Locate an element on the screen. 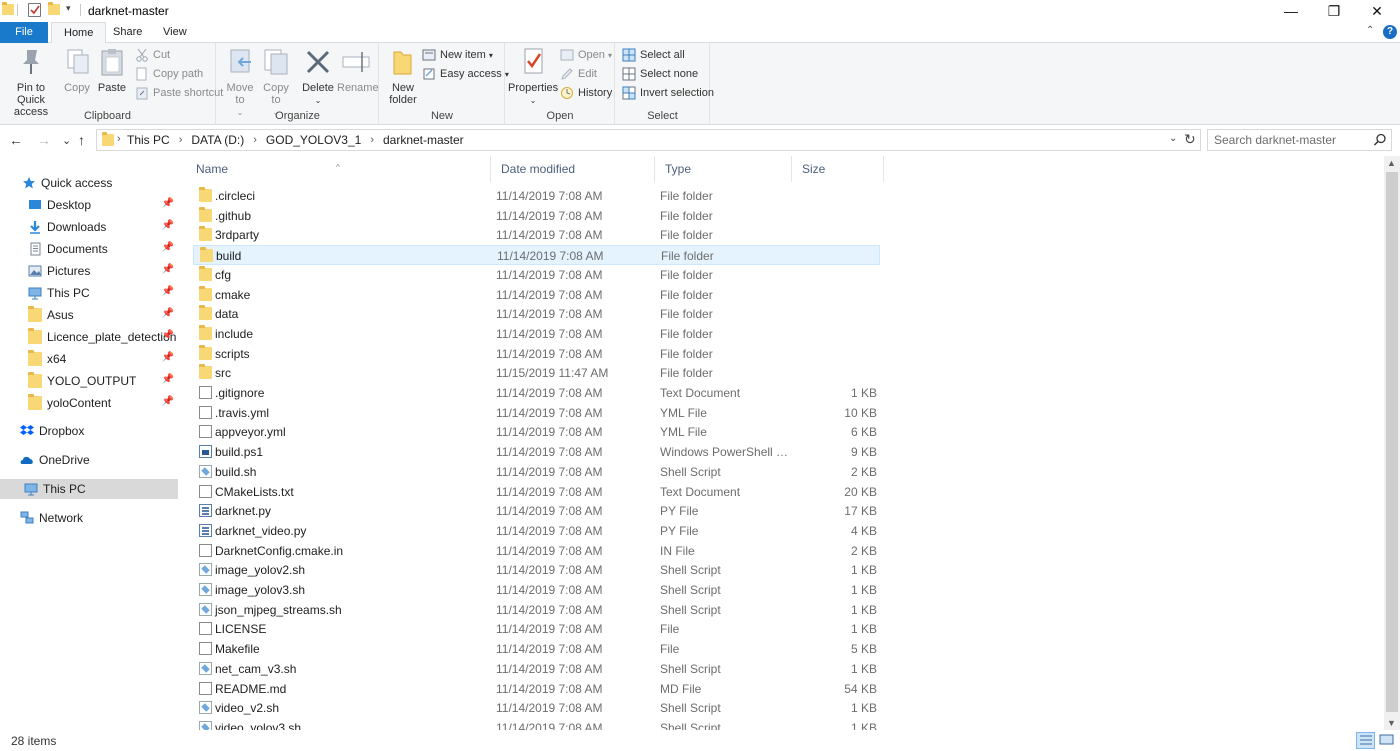  properties-icon is located at coordinates (34, 10).